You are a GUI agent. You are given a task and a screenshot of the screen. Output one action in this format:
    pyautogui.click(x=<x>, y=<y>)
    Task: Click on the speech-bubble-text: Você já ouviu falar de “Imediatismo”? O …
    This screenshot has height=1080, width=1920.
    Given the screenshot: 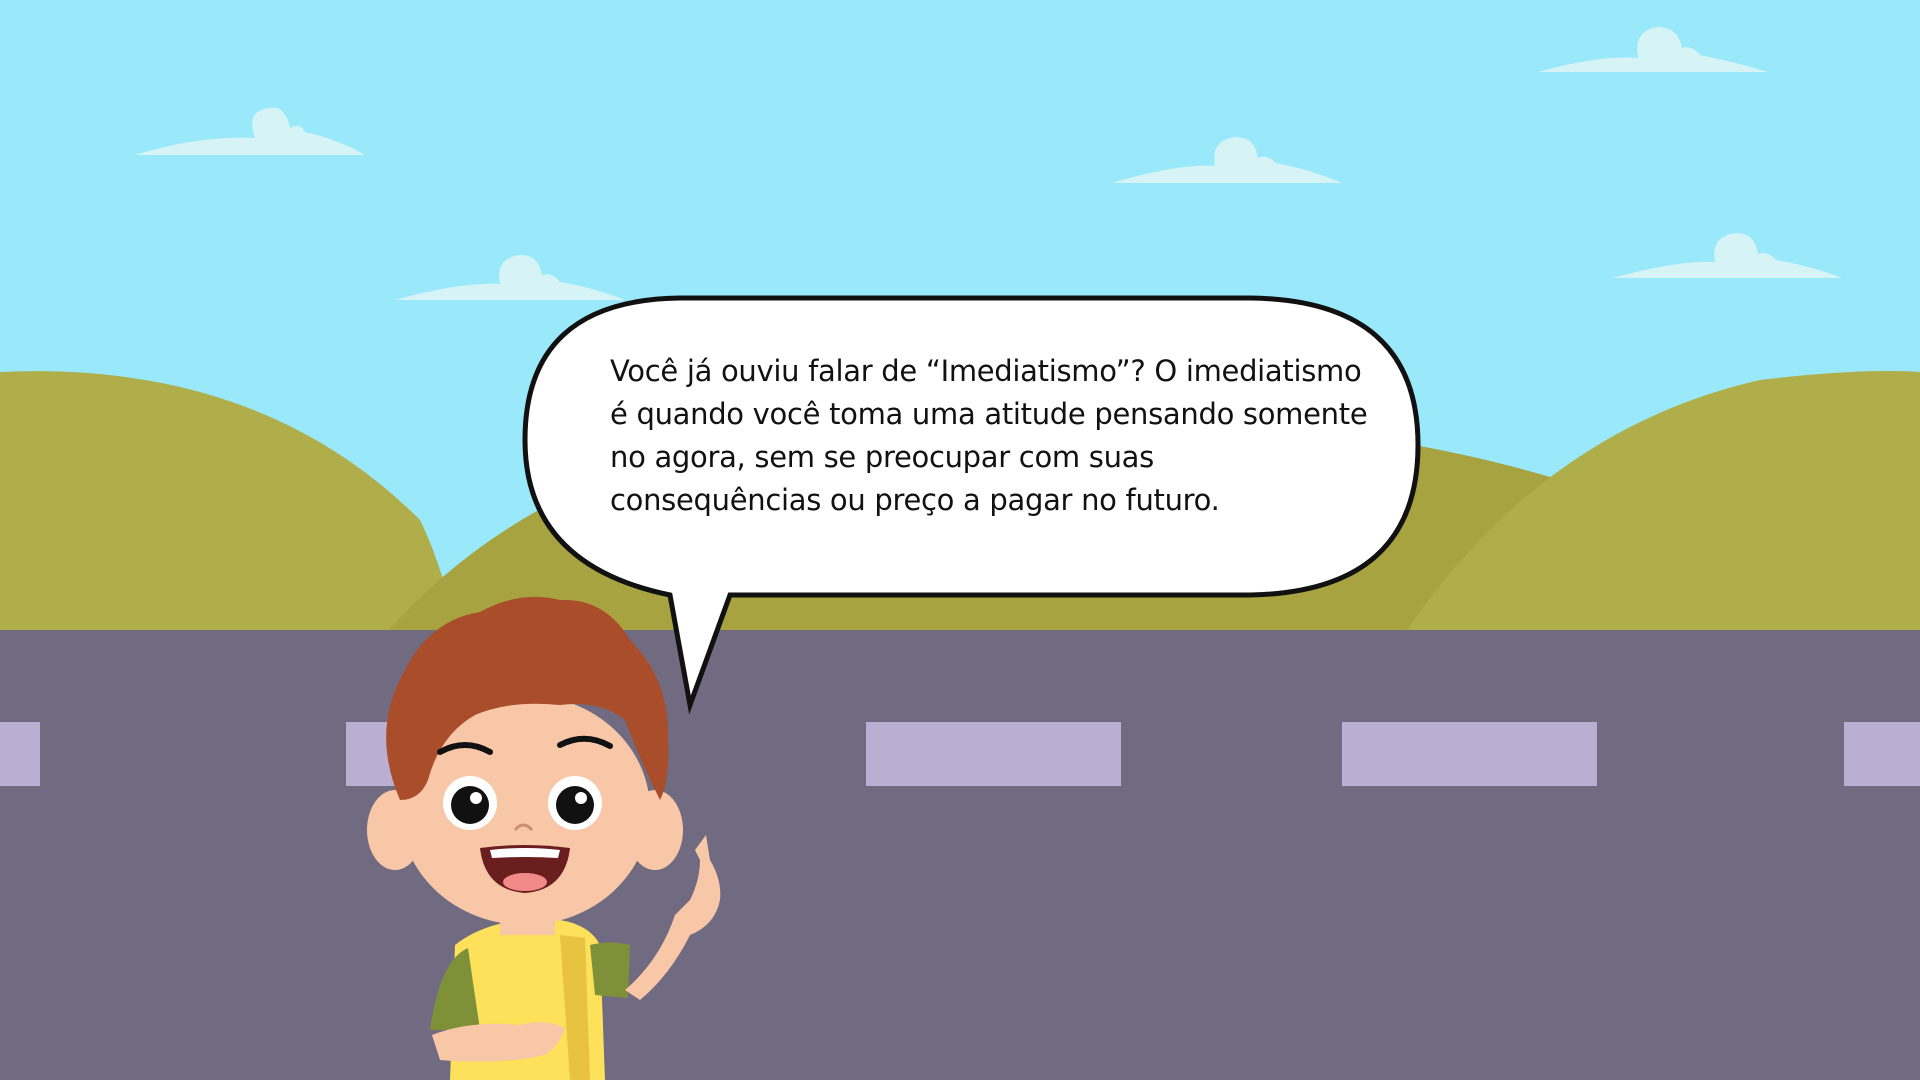 What is the action you would take?
    pyautogui.click(x=989, y=435)
    